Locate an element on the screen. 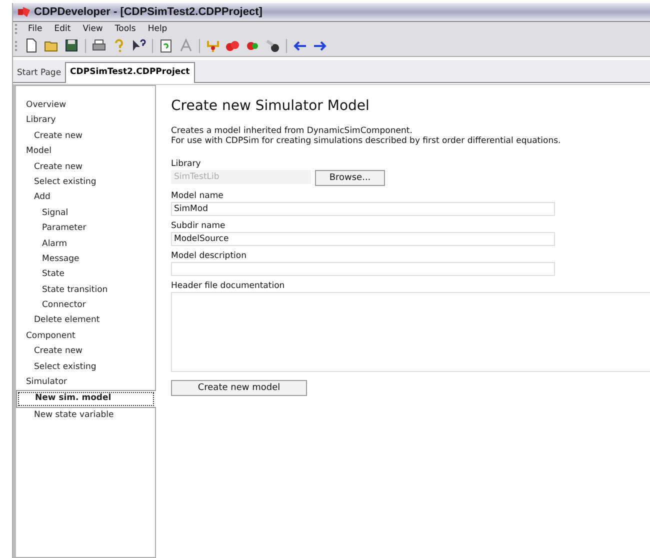  create-model-button: Create new model is located at coordinates (239, 388).